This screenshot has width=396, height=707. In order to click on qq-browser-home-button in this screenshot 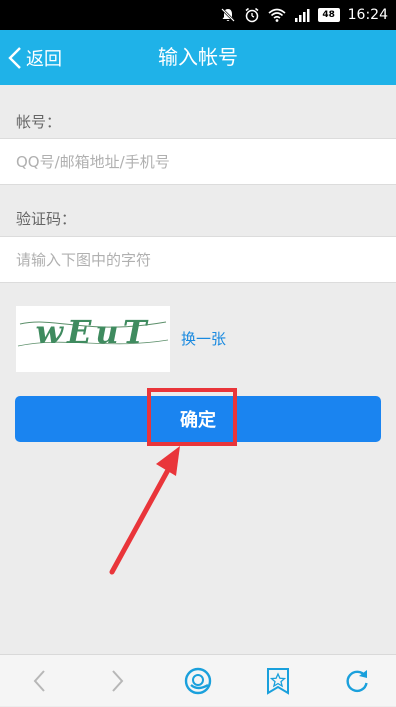, I will do `click(198, 681)`.